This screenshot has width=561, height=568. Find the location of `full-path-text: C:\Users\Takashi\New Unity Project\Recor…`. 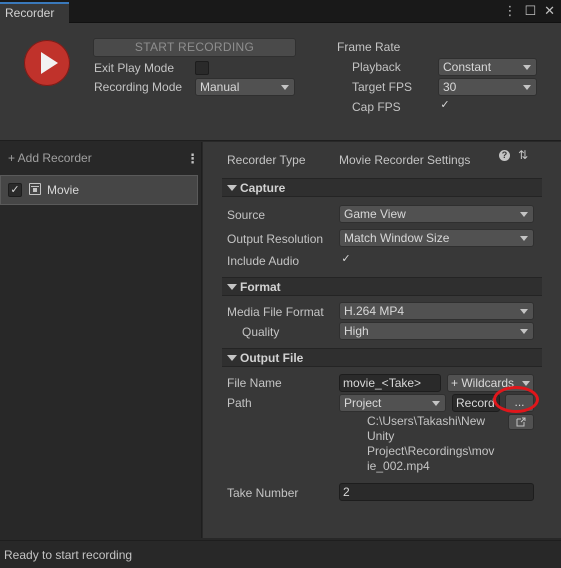

full-path-text: C:\Users\Takashi\New Unity Project\Recor… is located at coordinates (437, 444).